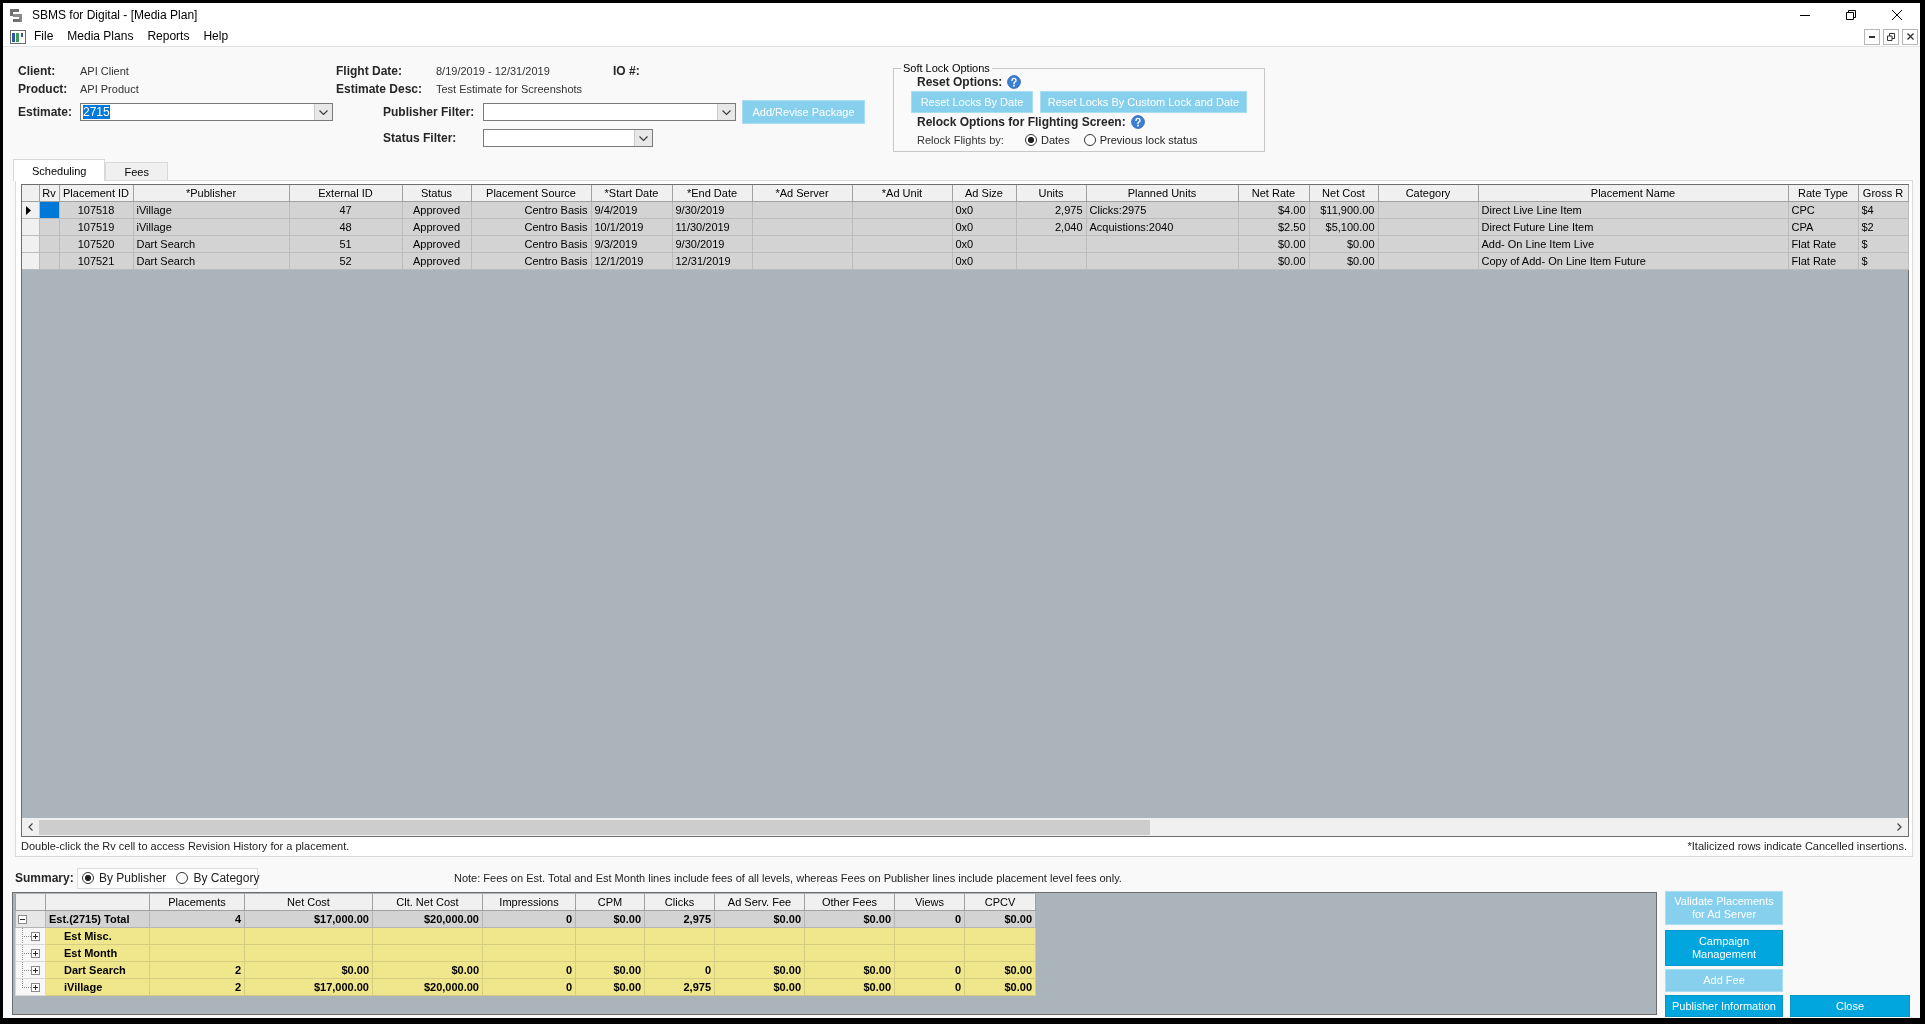 This screenshot has height=1024, width=1925. I want to click on field-label: Flight Date:, so click(369, 71).